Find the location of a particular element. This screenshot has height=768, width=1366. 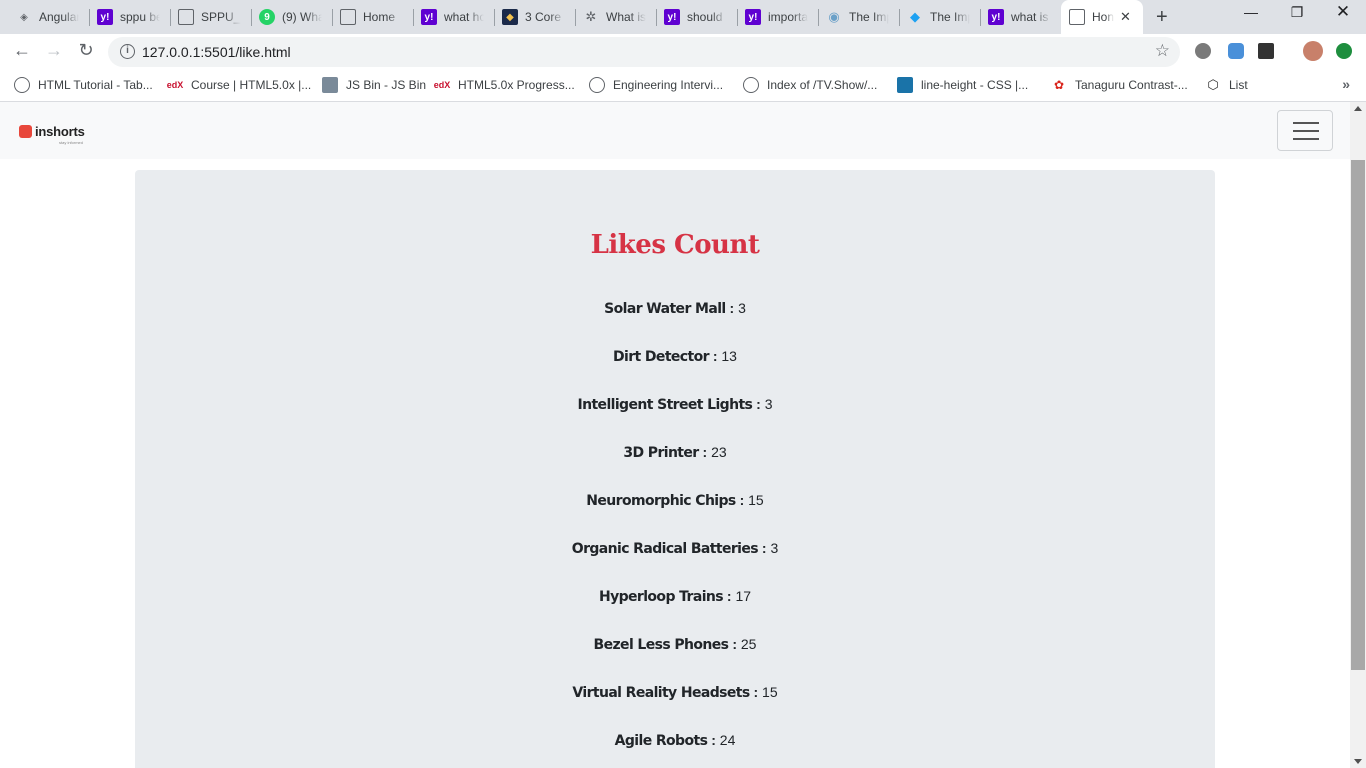

browser-tab: y! sppu be is located at coordinates (129, 17).